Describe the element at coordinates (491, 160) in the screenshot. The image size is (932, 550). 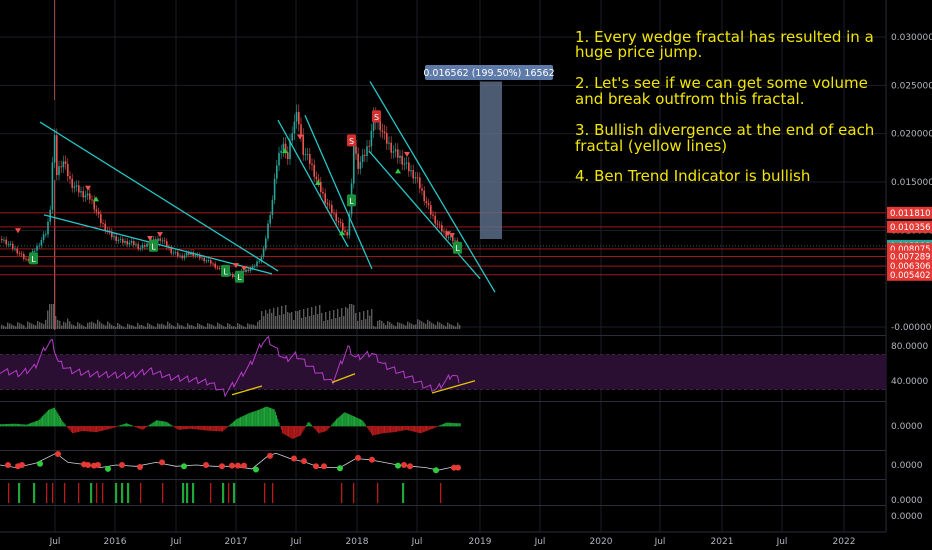
I see `measure-range-box` at that location.